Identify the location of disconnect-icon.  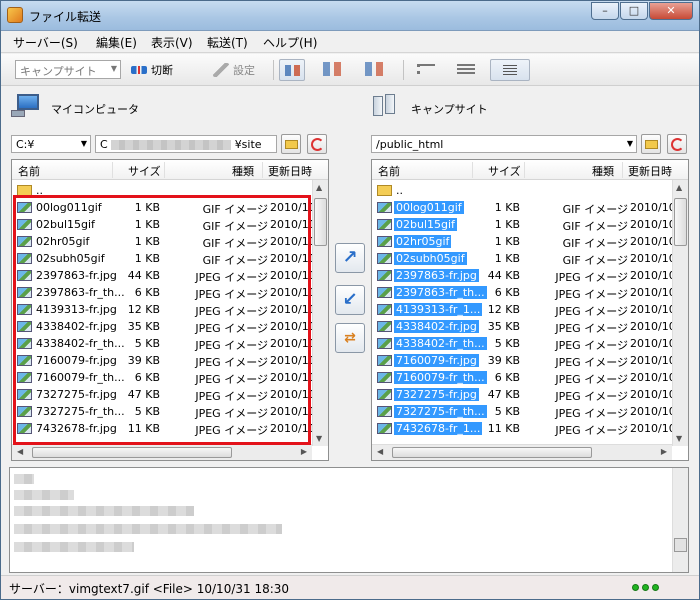
(139, 70).